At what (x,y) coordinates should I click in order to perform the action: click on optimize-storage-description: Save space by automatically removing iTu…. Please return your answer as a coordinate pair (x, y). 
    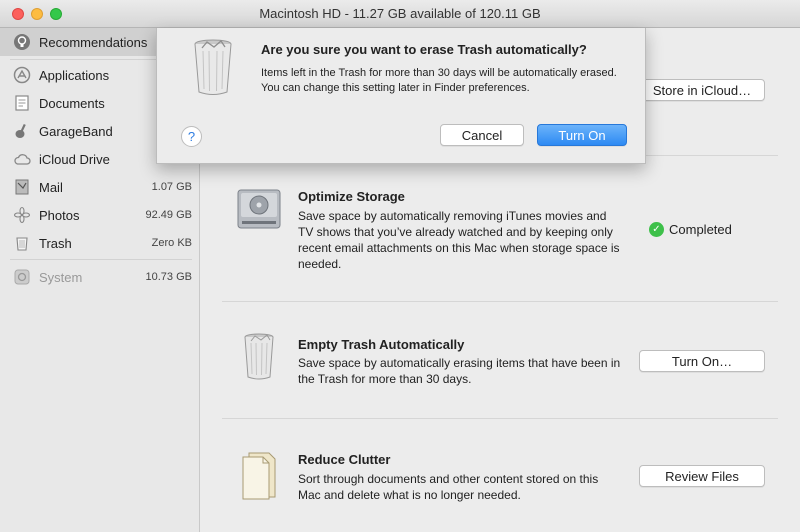
    Looking at the image, I should click on (459, 240).